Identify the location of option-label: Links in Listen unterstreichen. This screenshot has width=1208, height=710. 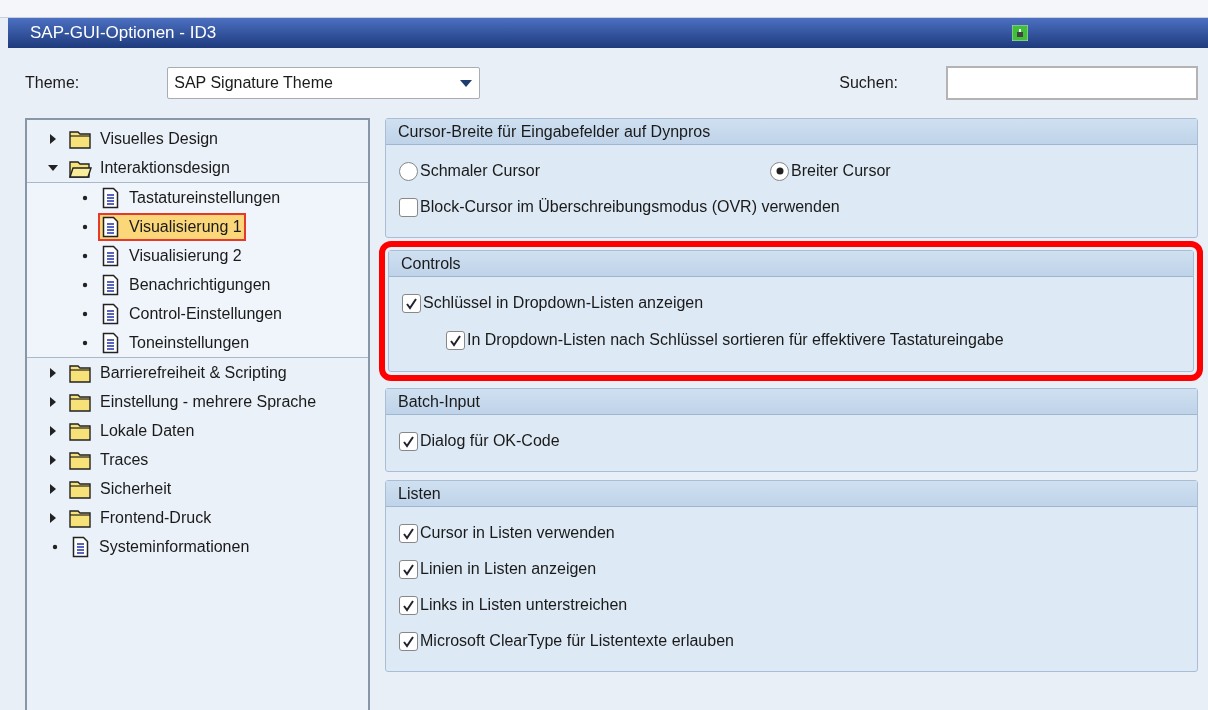
(524, 605).